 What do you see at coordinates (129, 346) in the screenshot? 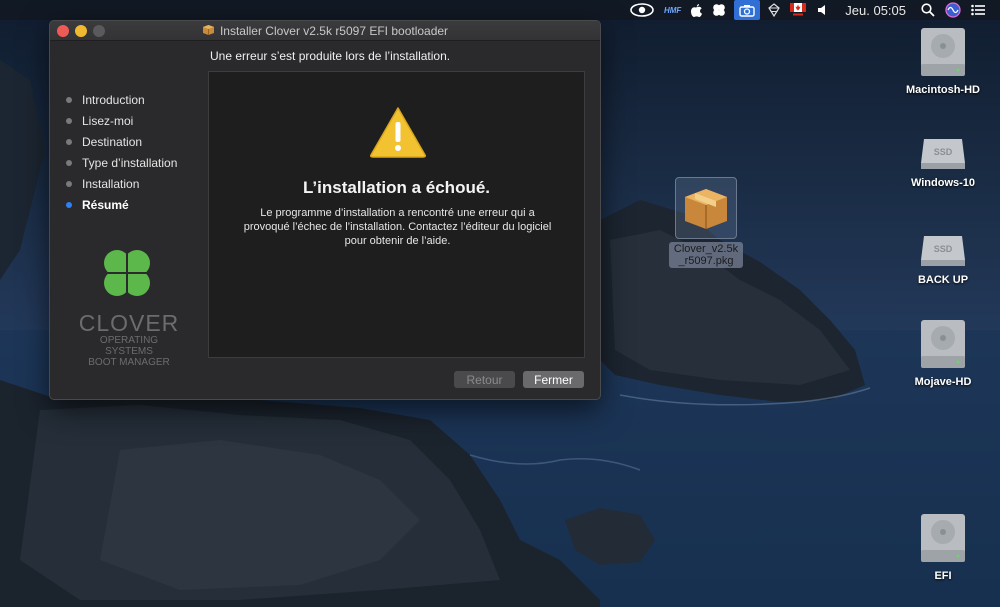
I see `logo-tagline-1: OPERATING SYSTEMS` at bounding box center [129, 346].